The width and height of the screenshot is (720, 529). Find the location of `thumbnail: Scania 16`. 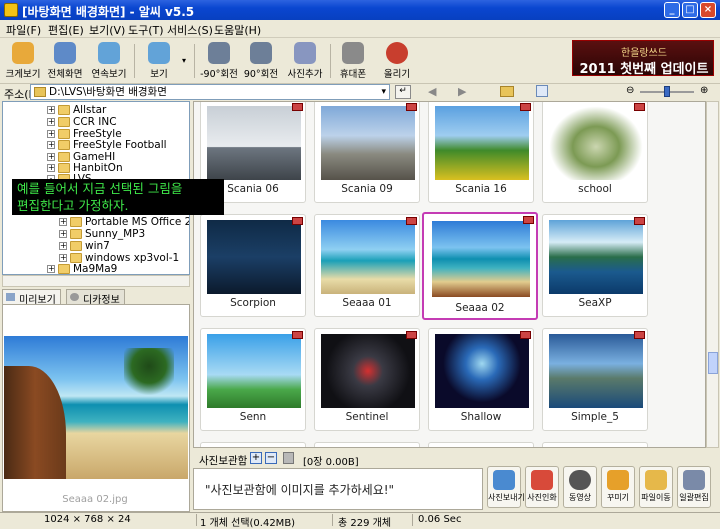

thumbnail: Scania 16 is located at coordinates (481, 152).